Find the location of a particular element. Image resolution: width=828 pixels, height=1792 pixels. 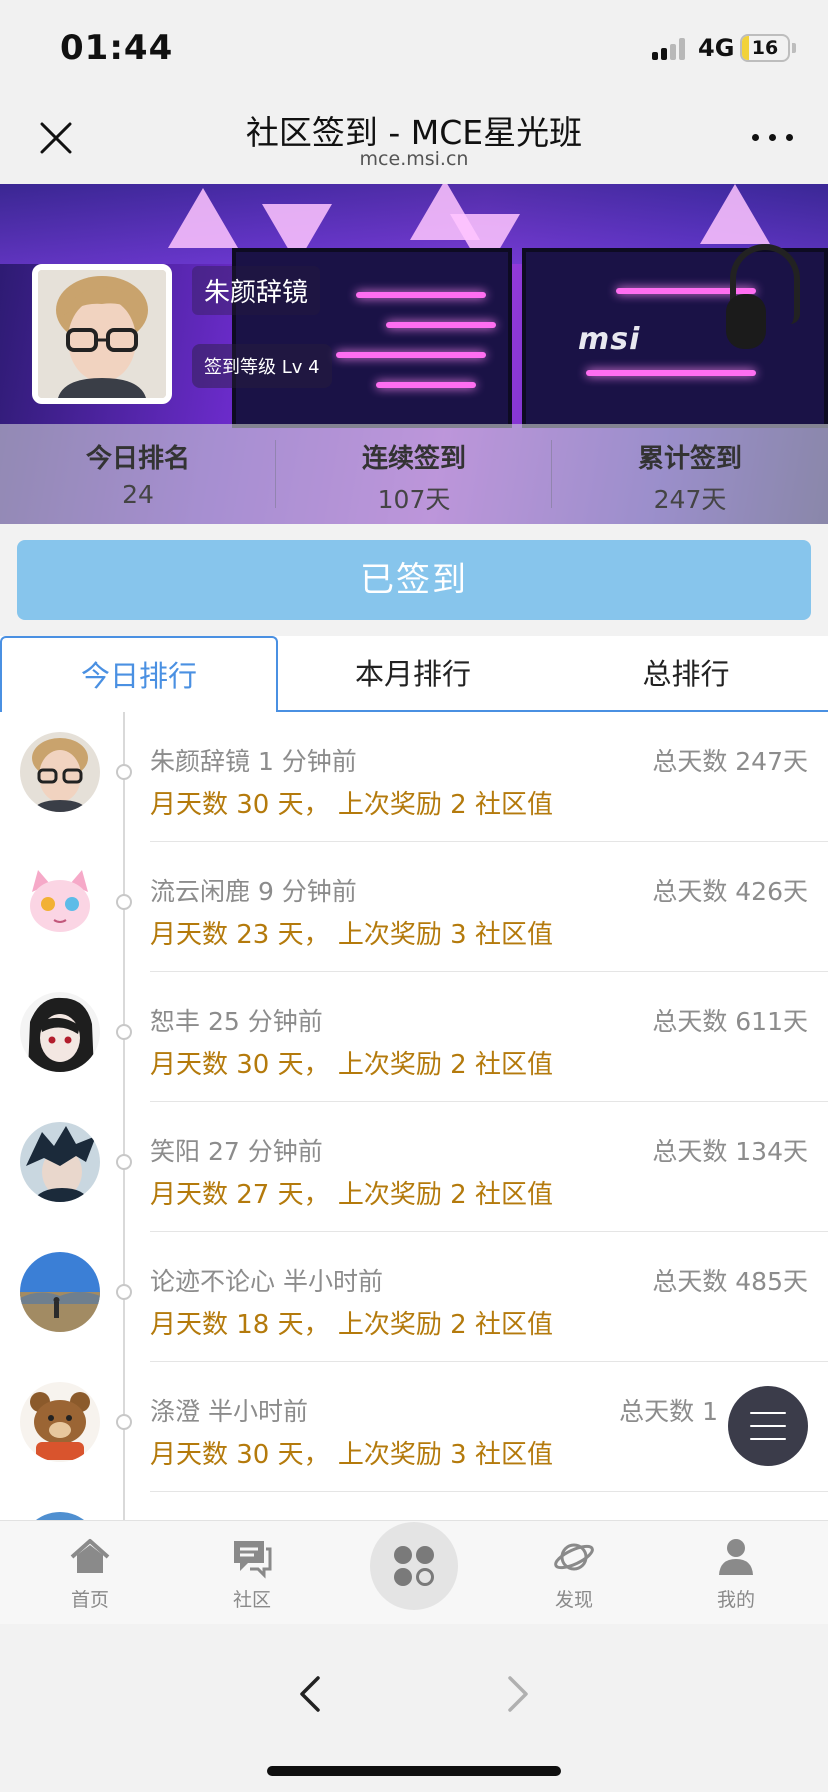

more-button is located at coordinates (773, 137).